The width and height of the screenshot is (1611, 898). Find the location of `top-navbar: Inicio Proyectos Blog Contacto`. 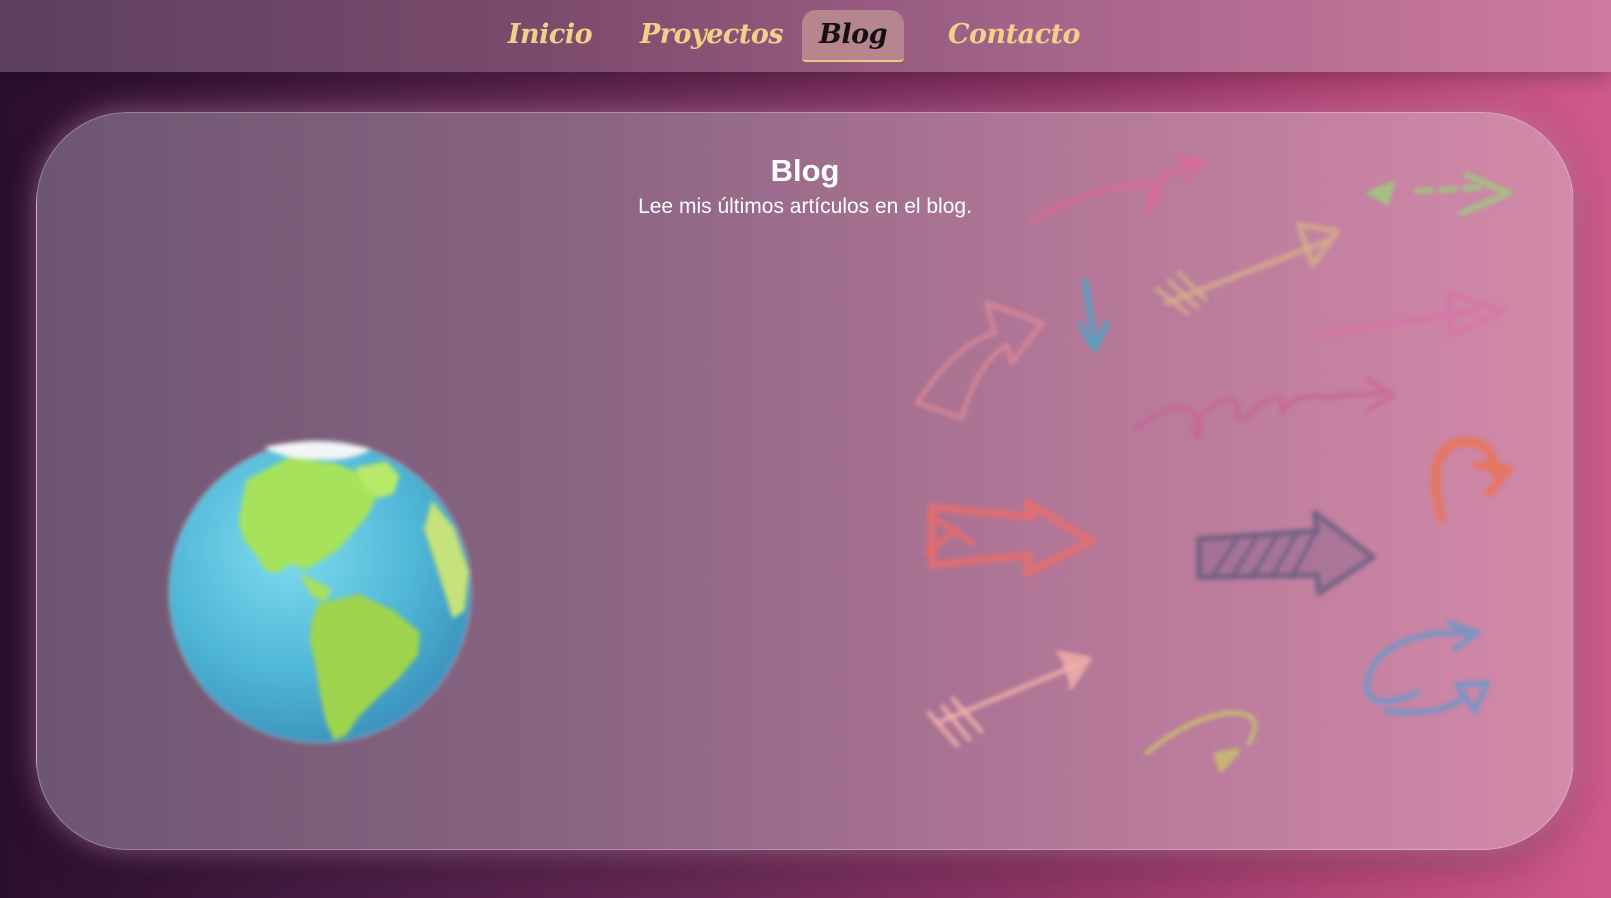

top-navbar: Inicio Proyectos Blog Contacto is located at coordinates (805, 36).